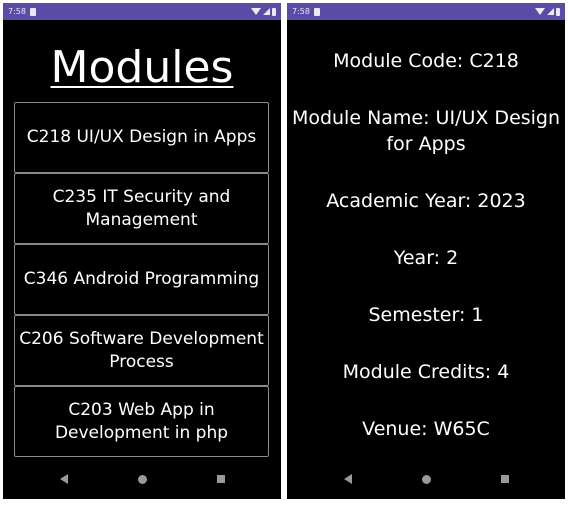 This screenshot has height=506, width=568. I want to click on module-name: Module Name: UI/UX Design for Apps, so click(426, 131).